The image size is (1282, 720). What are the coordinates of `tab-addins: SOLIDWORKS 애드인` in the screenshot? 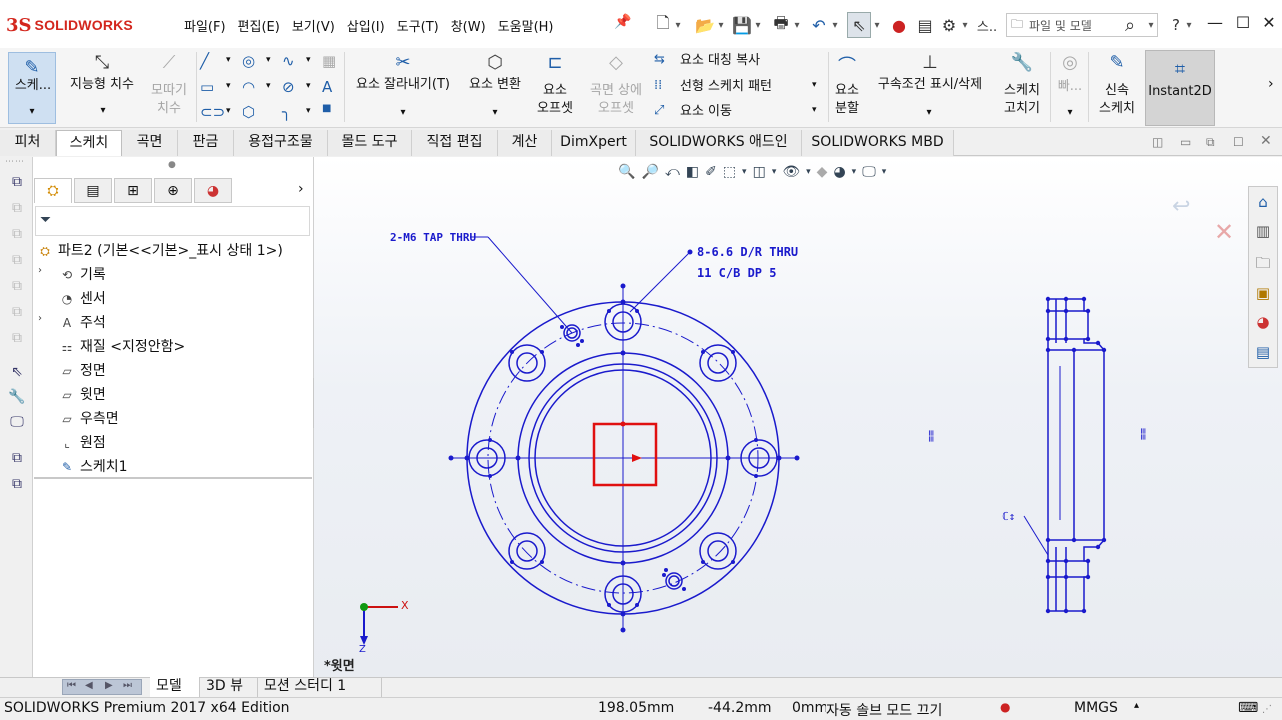 It's located at (719, 143).